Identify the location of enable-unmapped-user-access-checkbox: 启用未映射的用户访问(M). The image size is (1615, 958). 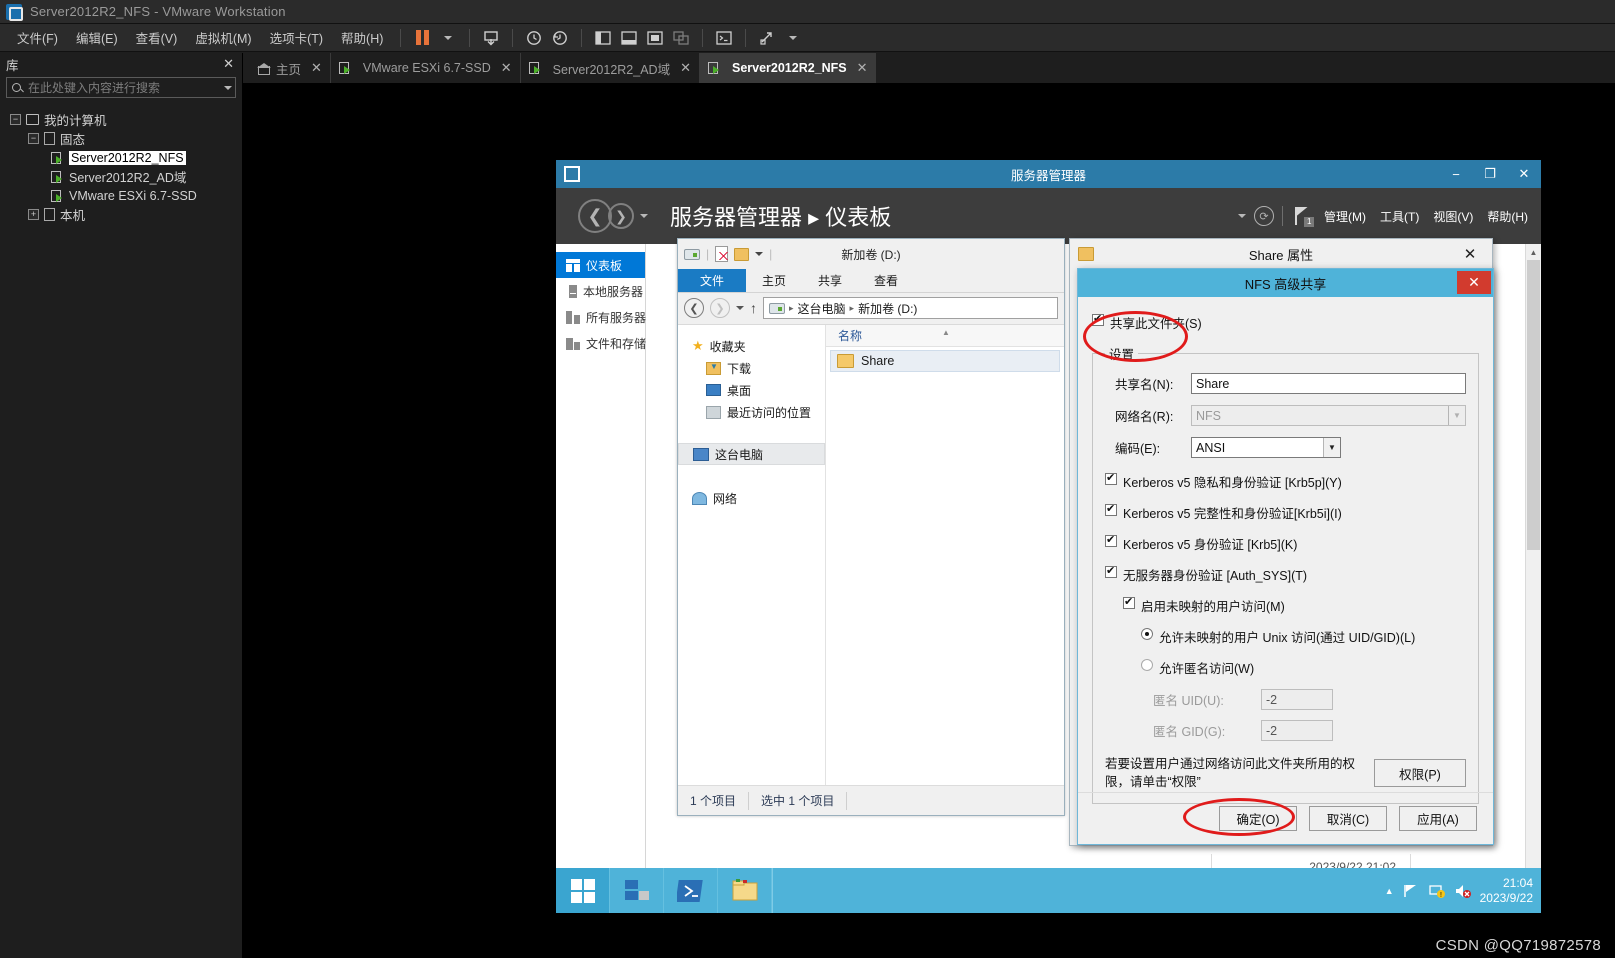
(1294, 605).